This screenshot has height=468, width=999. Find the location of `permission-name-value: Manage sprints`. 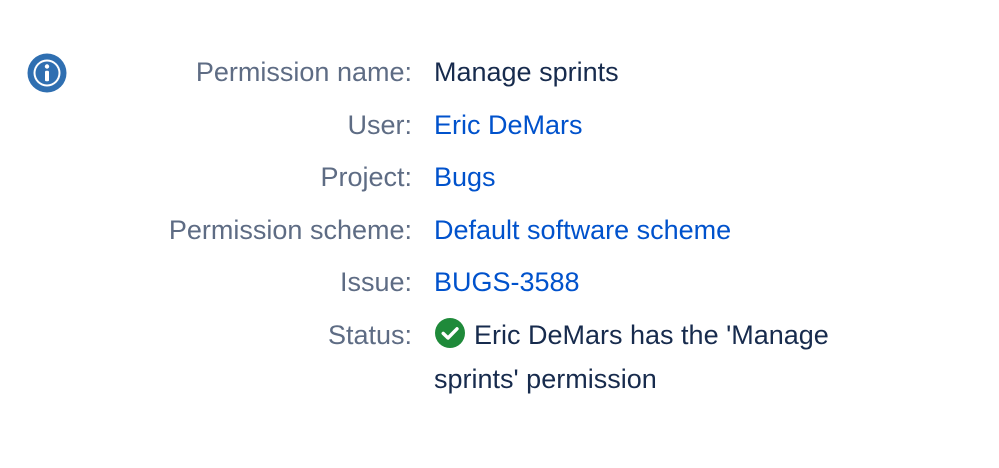

permission-name-value: Manage sprints is located at coordinates (526, 72).